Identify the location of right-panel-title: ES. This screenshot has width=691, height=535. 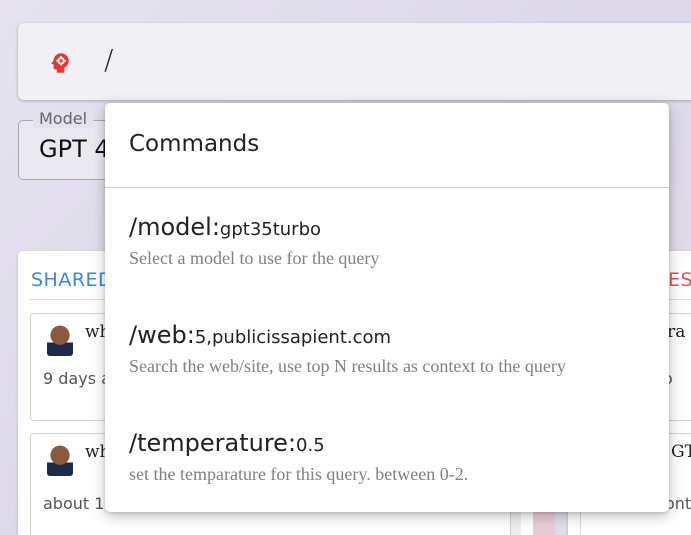
(679, 280).